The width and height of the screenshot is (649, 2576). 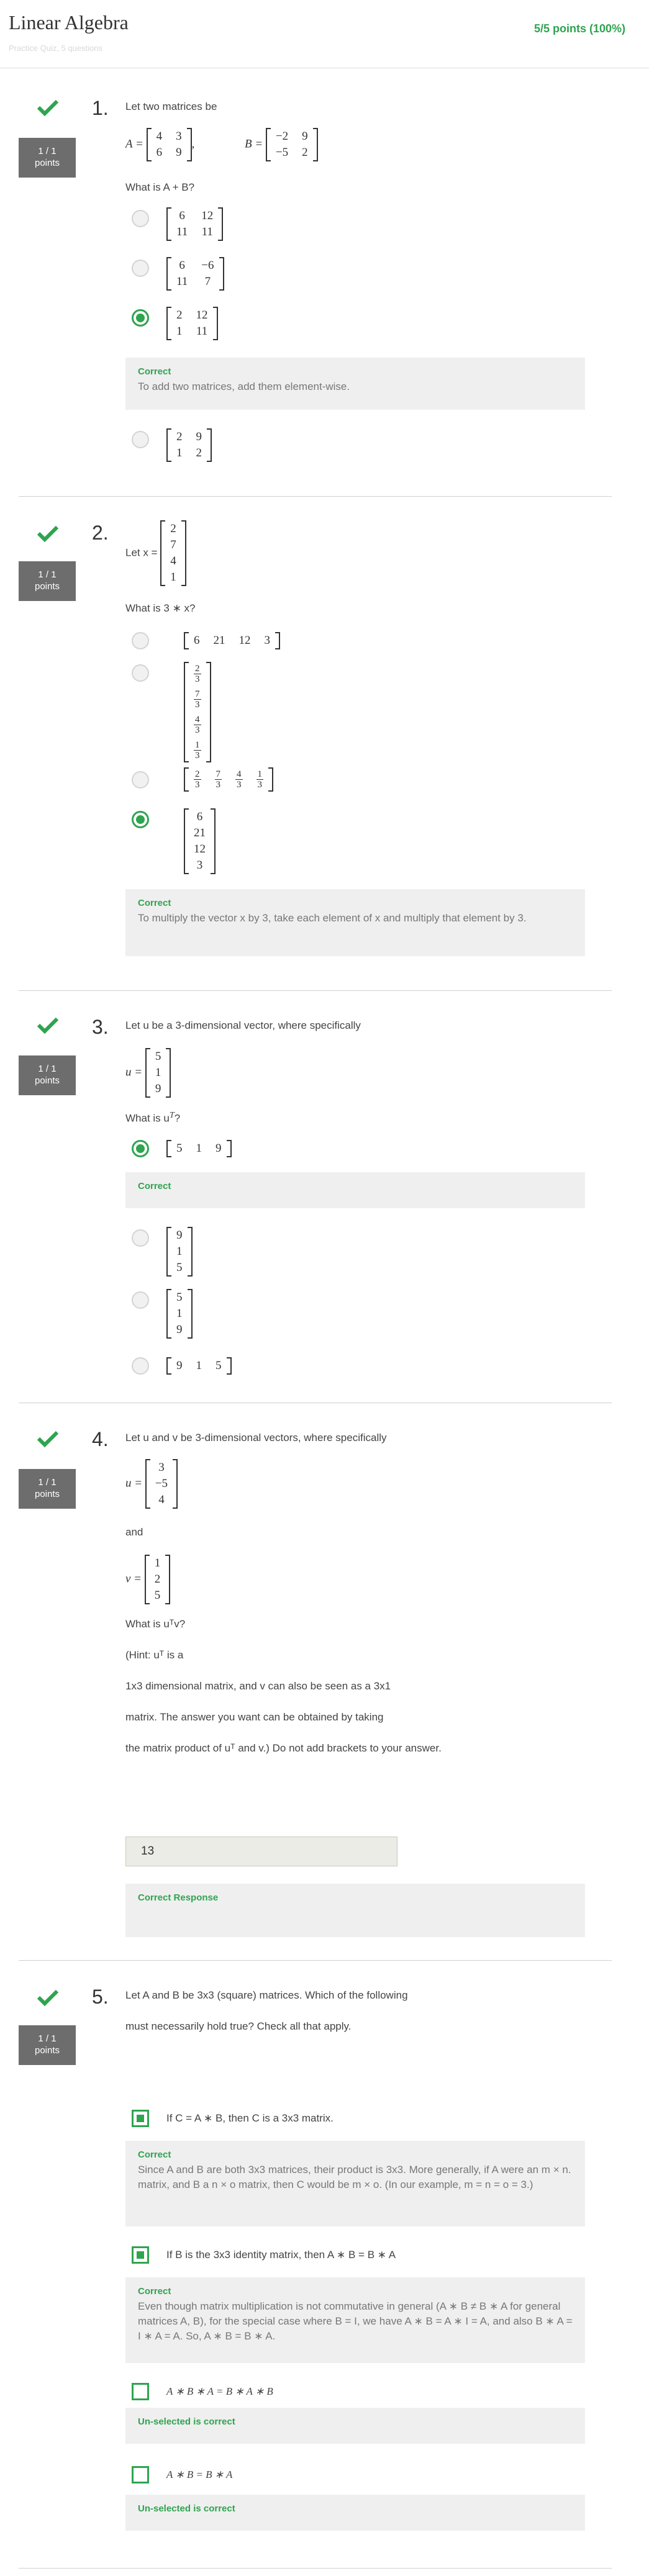 I want to click on option-column-vector: 915, so click(x=180, y=1252).